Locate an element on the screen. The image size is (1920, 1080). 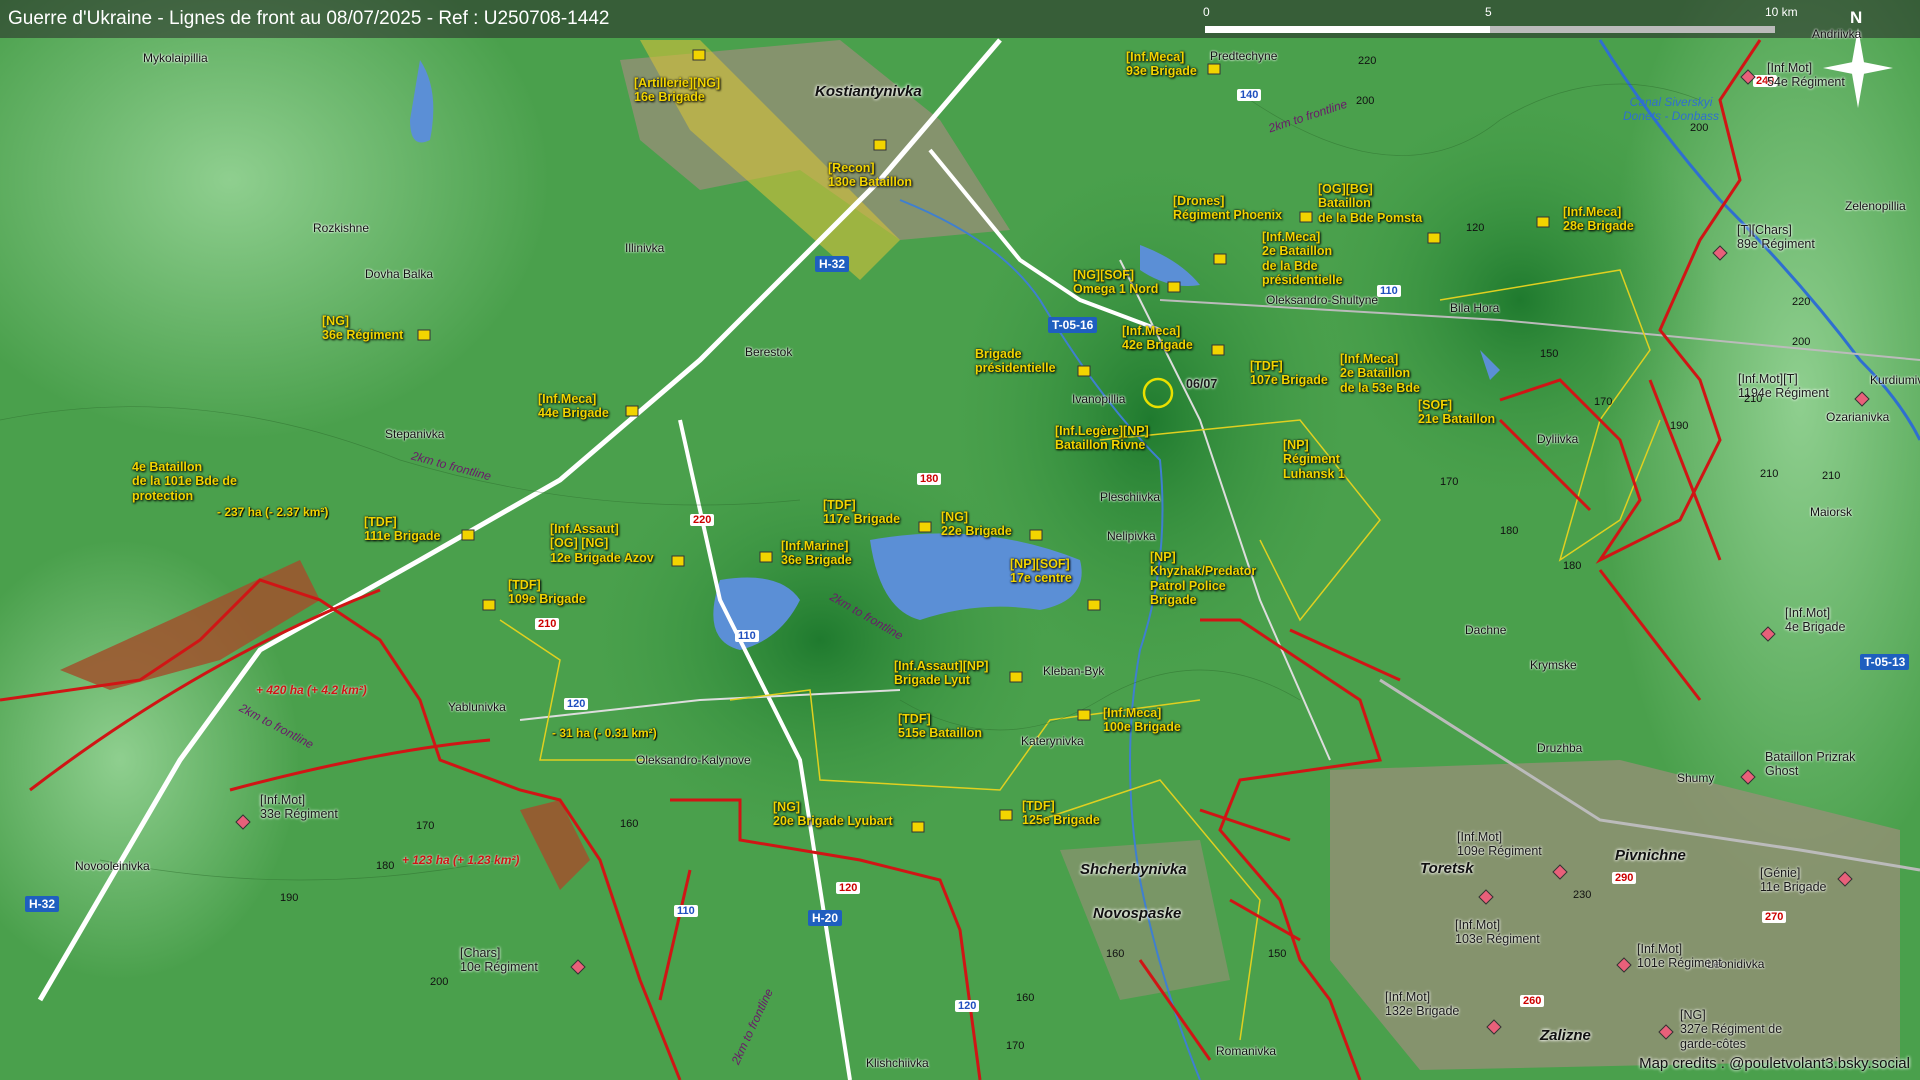
map-credits: Map credits : @pouletvolant3.bsky.social is located at coordinates (1774, 1063).